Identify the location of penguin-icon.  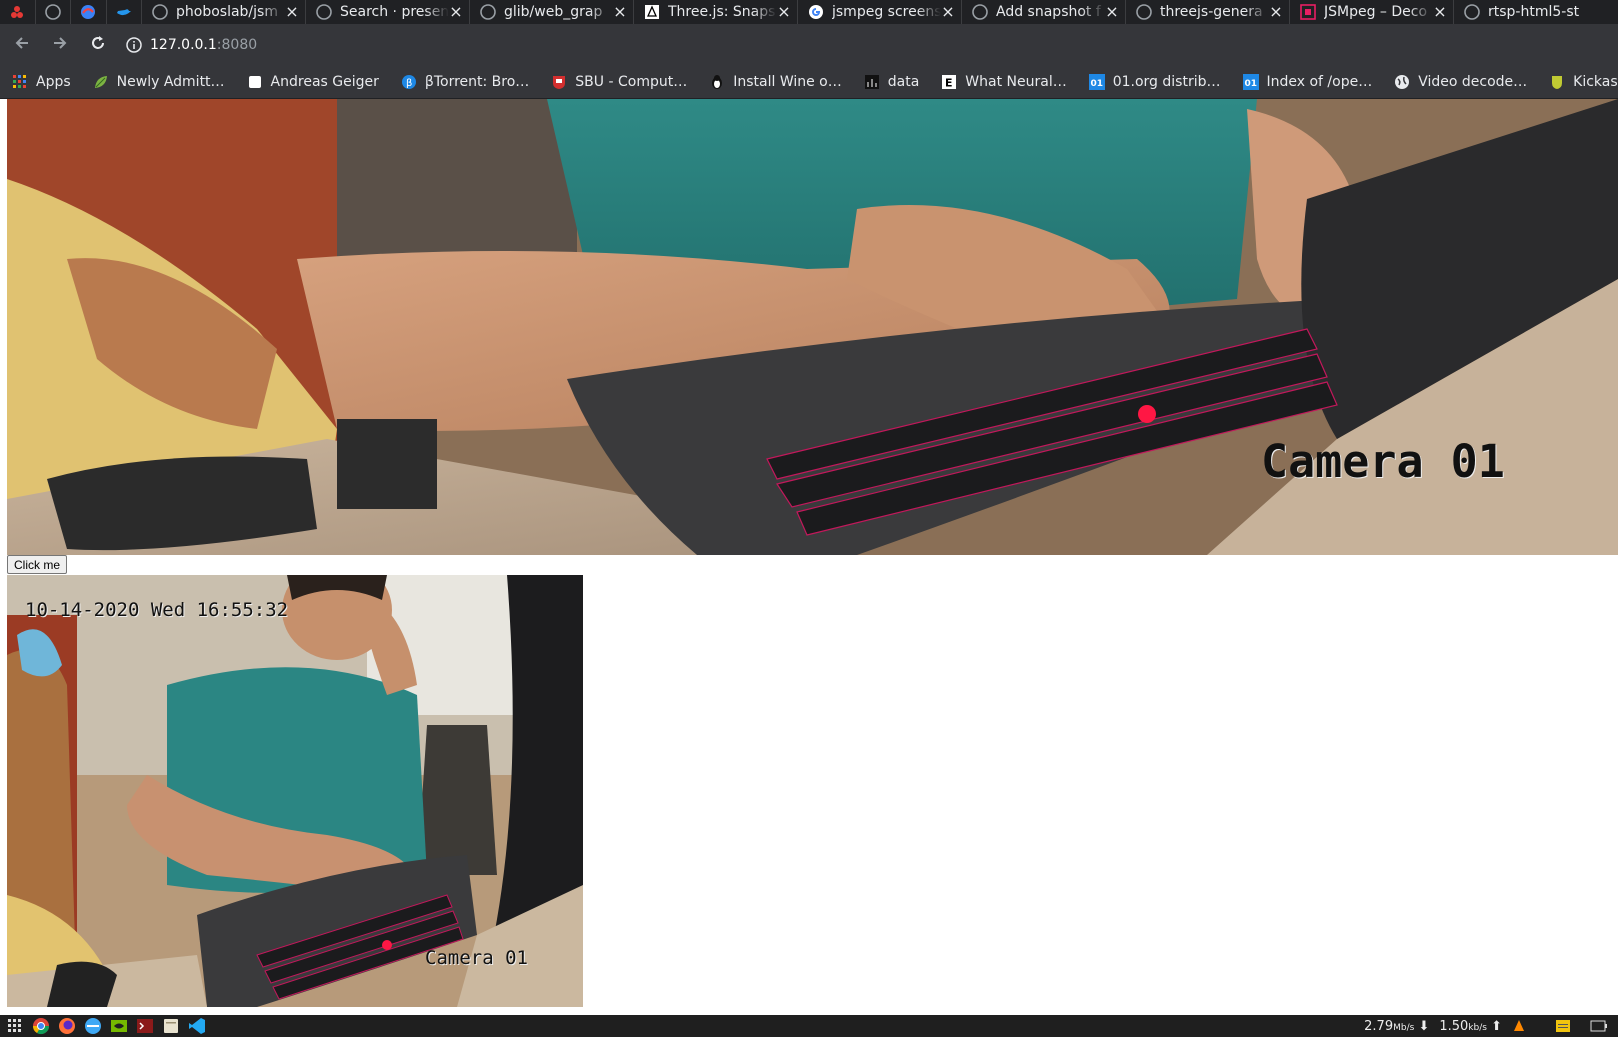
(717, 82).